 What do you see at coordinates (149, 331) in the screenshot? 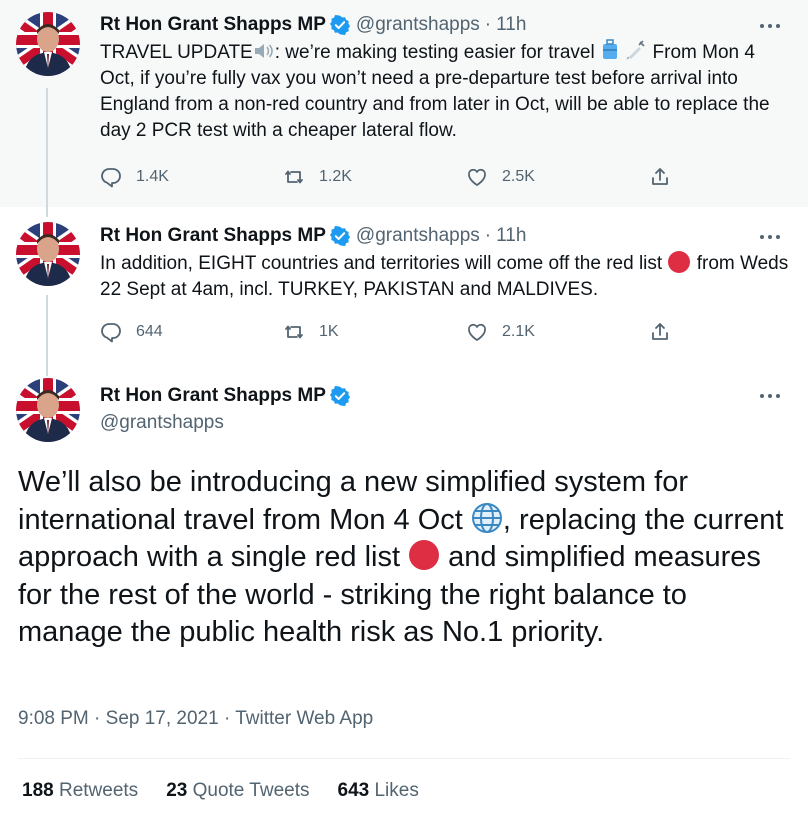
I see `reply-count: 644` at bounding box center [149, 331].